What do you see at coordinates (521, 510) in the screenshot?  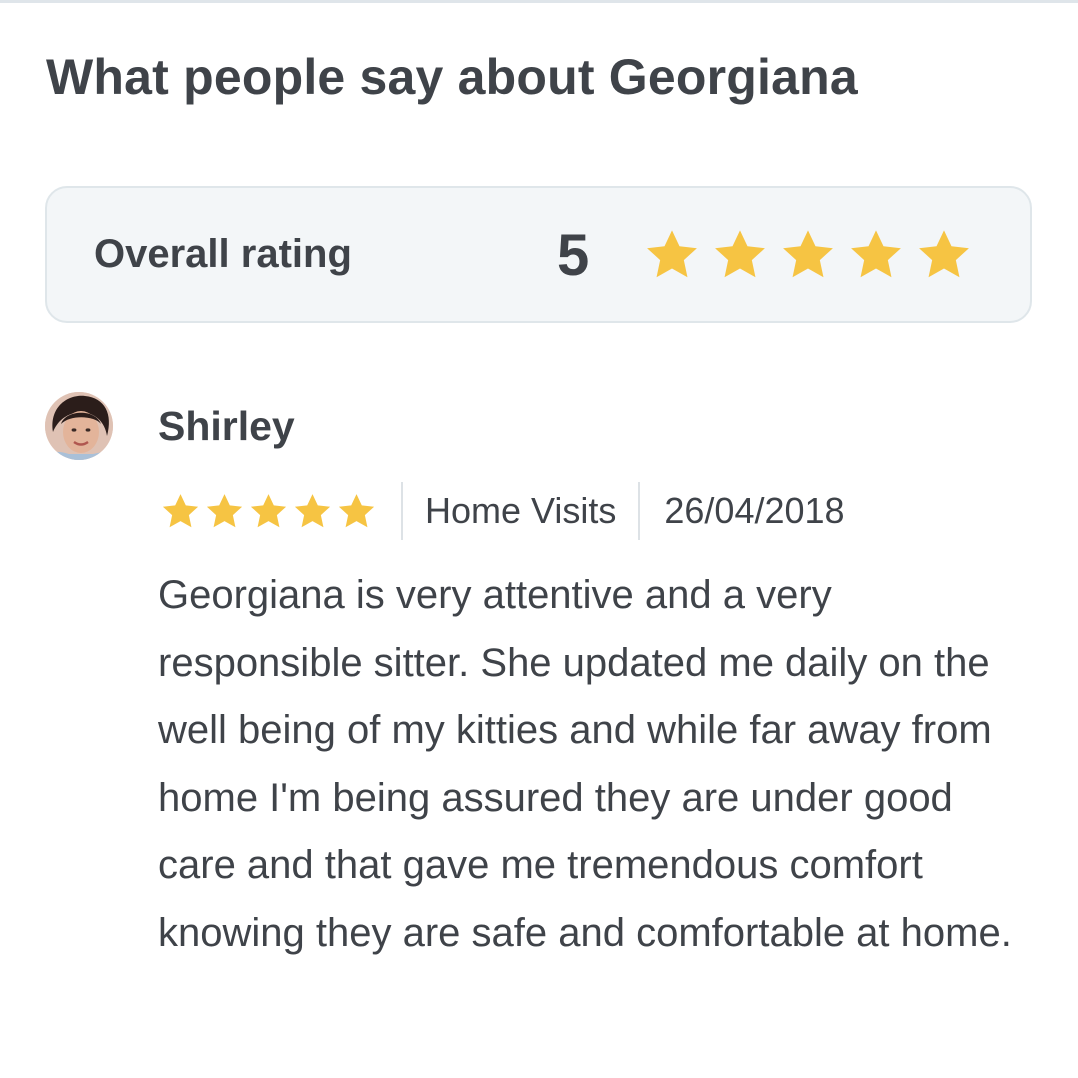 I see `review-service: Home Visits` at bounding box center [521, 510].